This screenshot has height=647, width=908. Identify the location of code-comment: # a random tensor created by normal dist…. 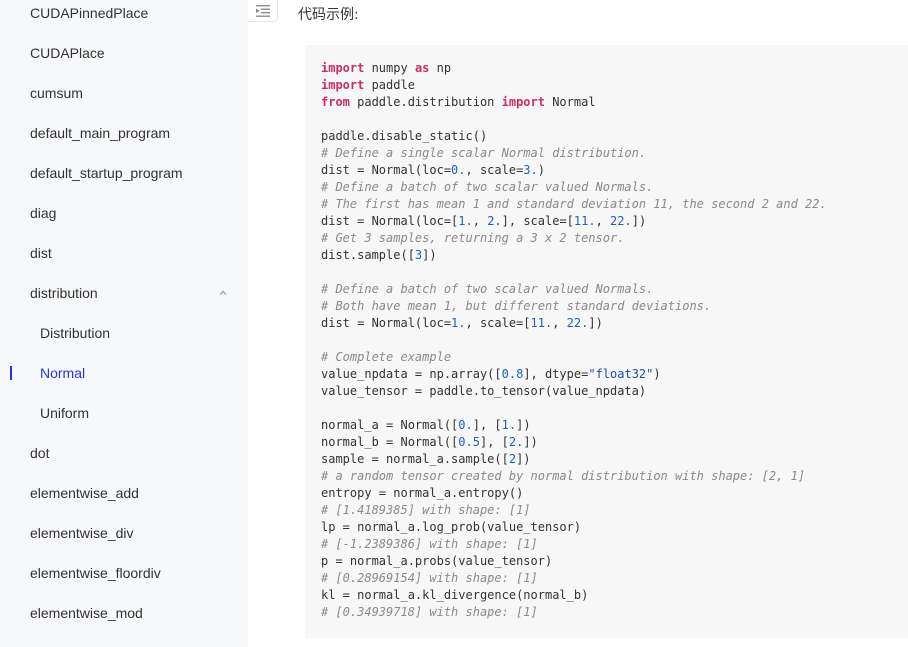
(563, 476).